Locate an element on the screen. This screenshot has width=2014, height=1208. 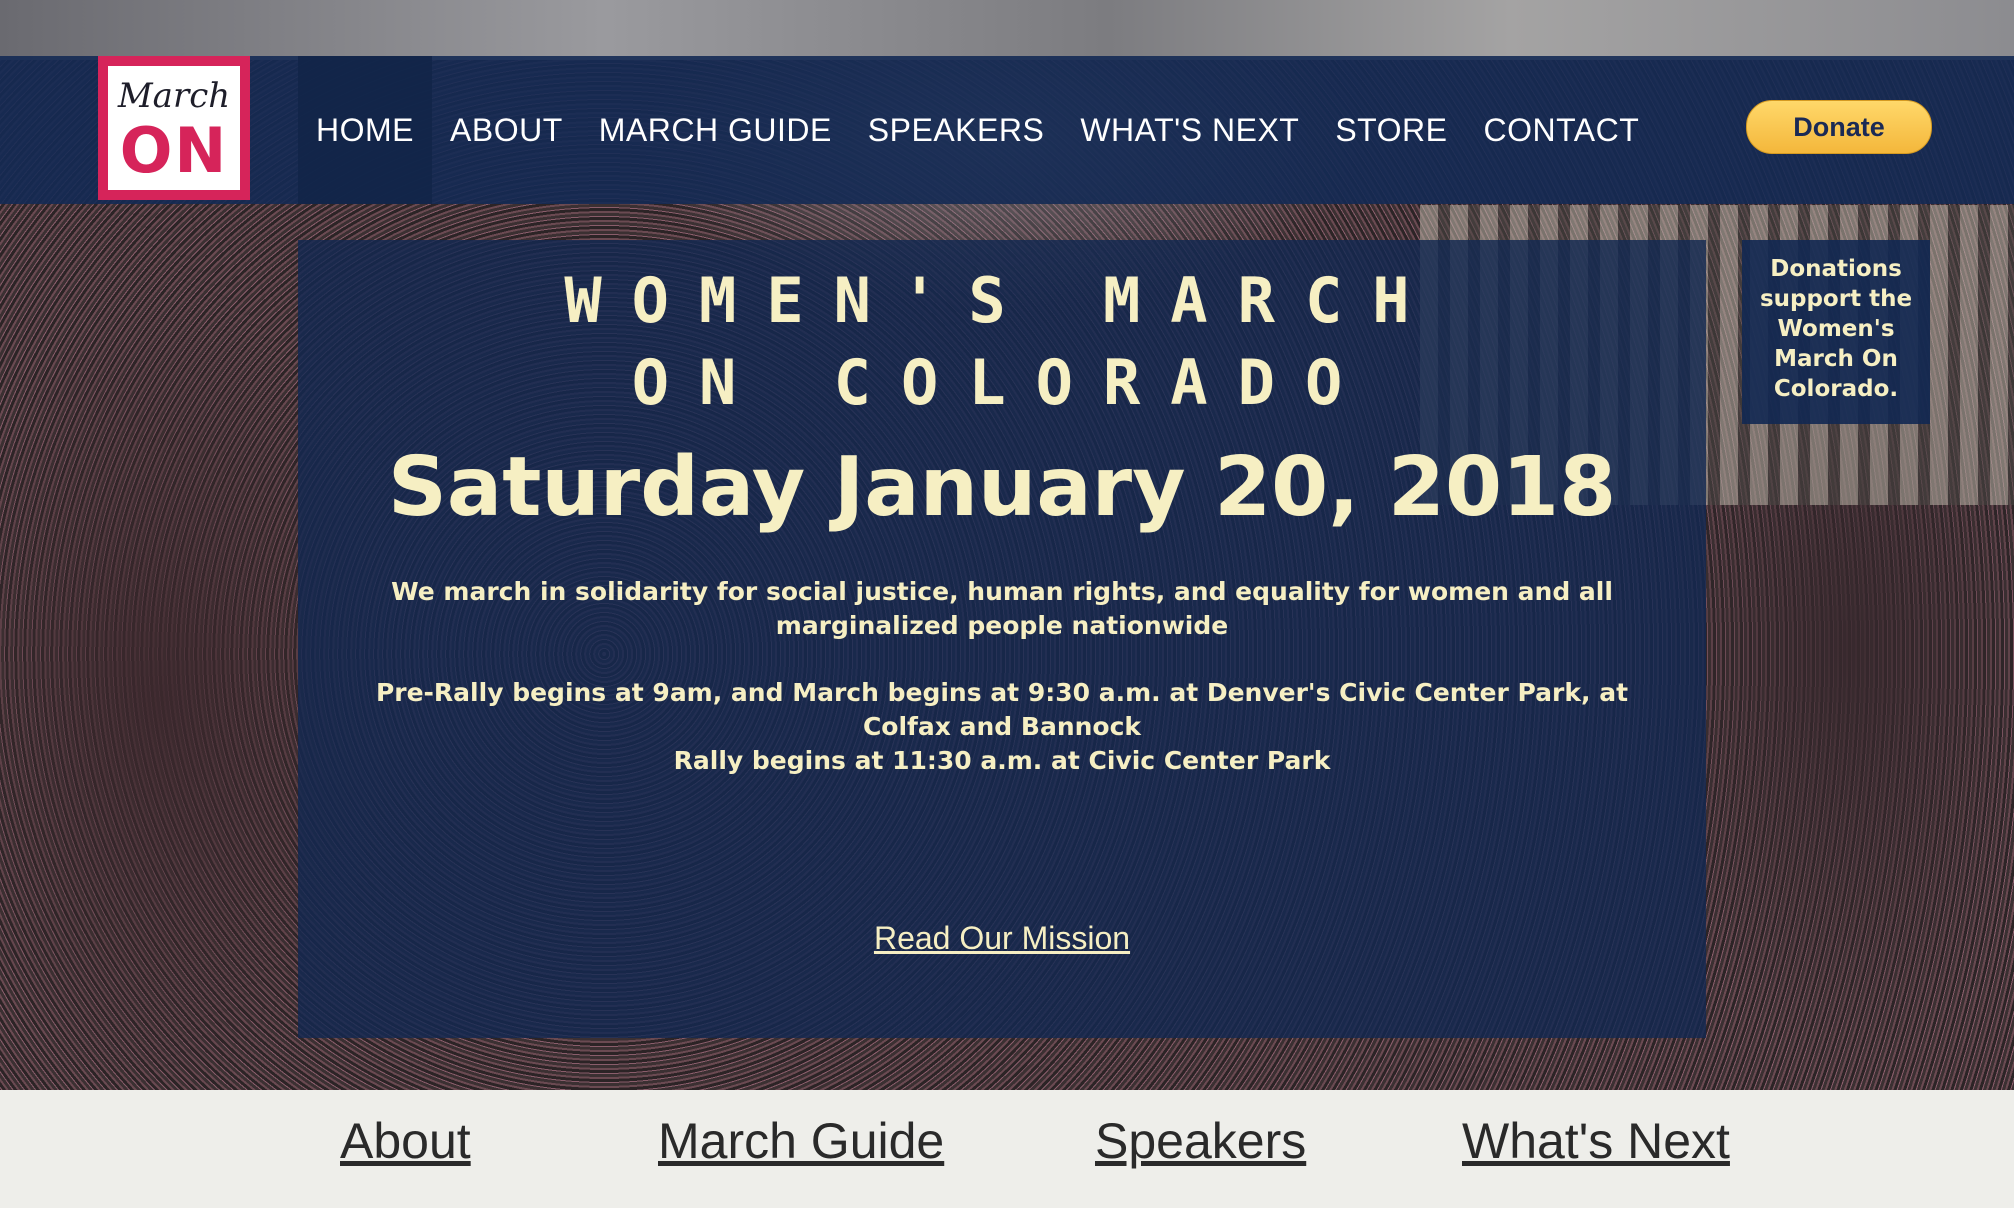
nav-home: HOME is located at coordinates (365, 130).